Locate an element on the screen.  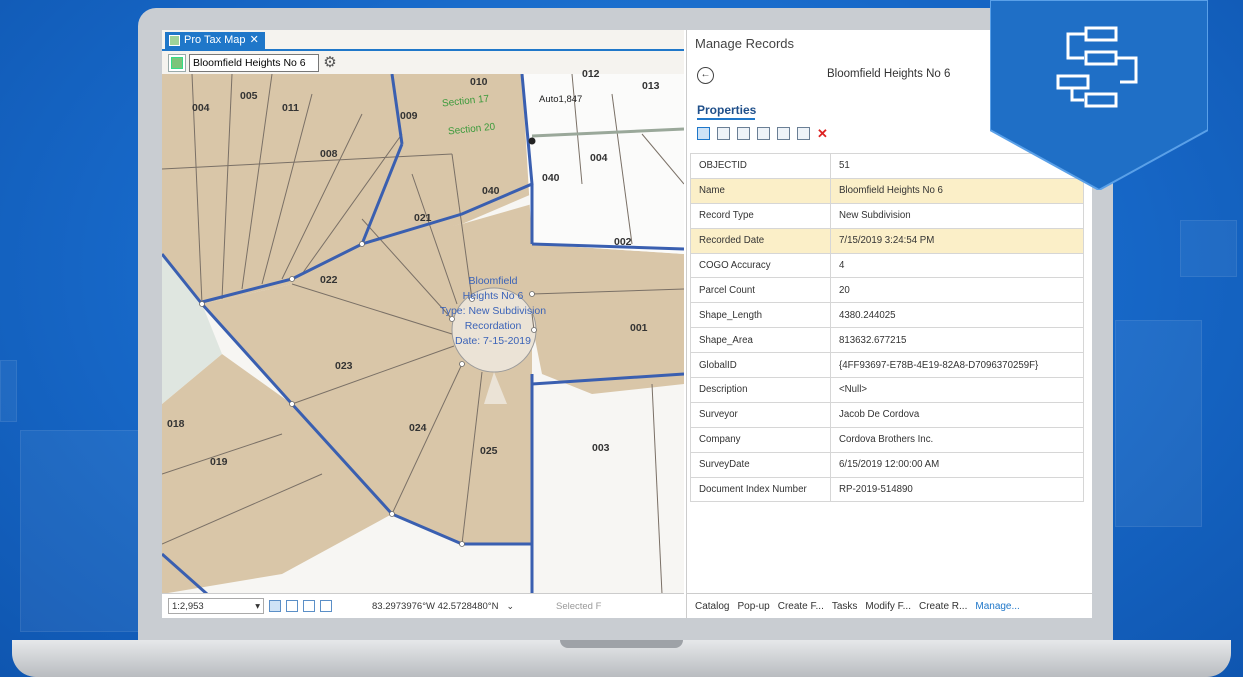
parcel-label: 010 is located at coordinates (479, 82).